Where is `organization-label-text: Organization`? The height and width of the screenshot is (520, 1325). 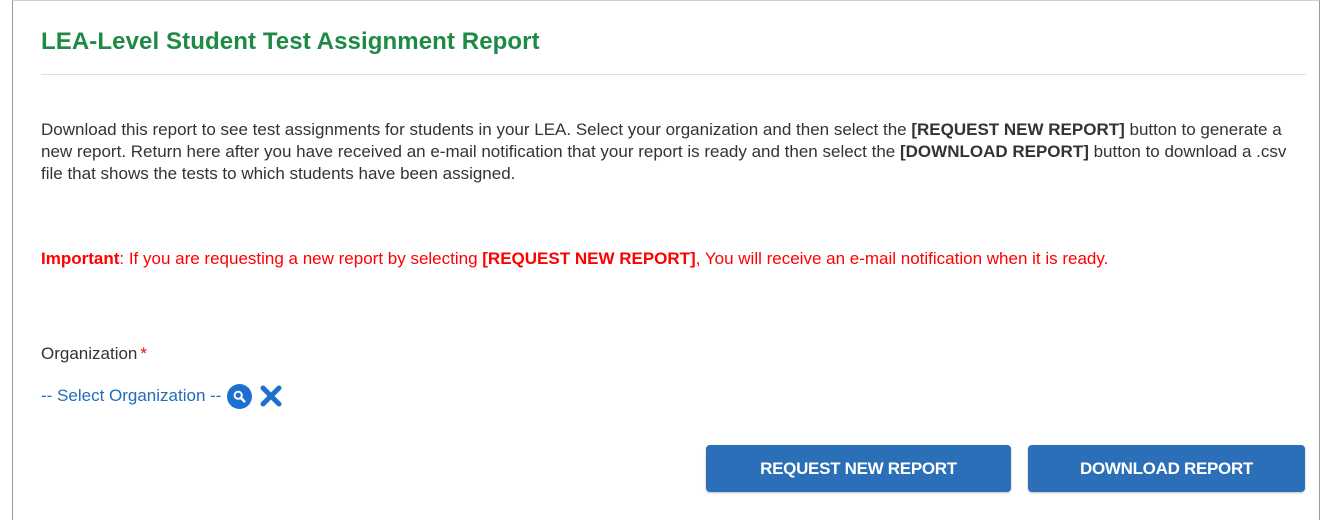
organization-label-text: Organization is located at coordinates (89, 353).